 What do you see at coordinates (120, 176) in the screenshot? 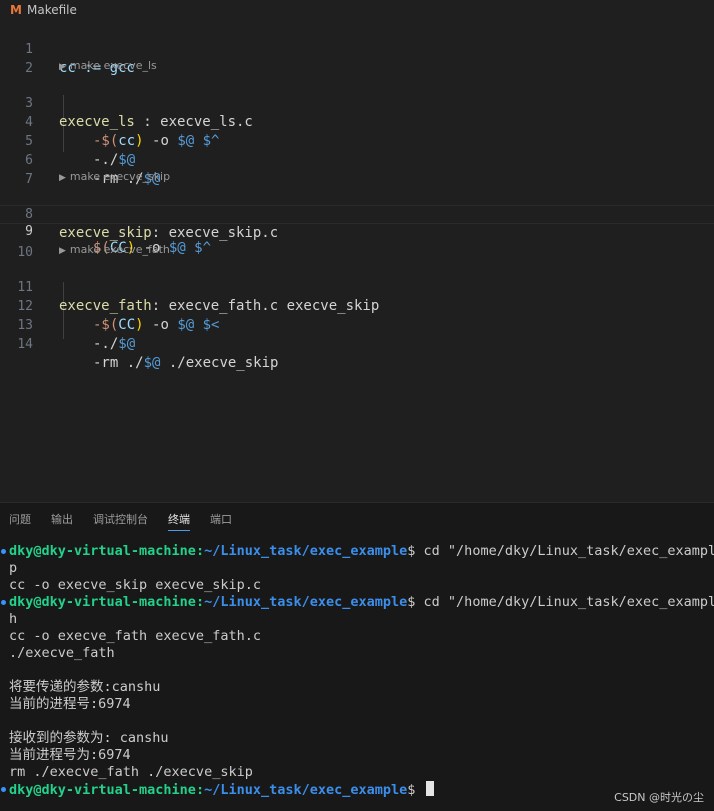
I see `codelens-label: make execve_skip` at bounding box center [120, 176].